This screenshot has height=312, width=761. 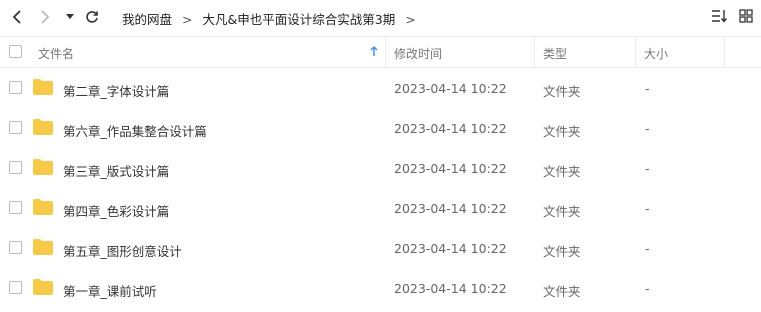 I want to click on grid-view-icon, so click(x=746, y=16).